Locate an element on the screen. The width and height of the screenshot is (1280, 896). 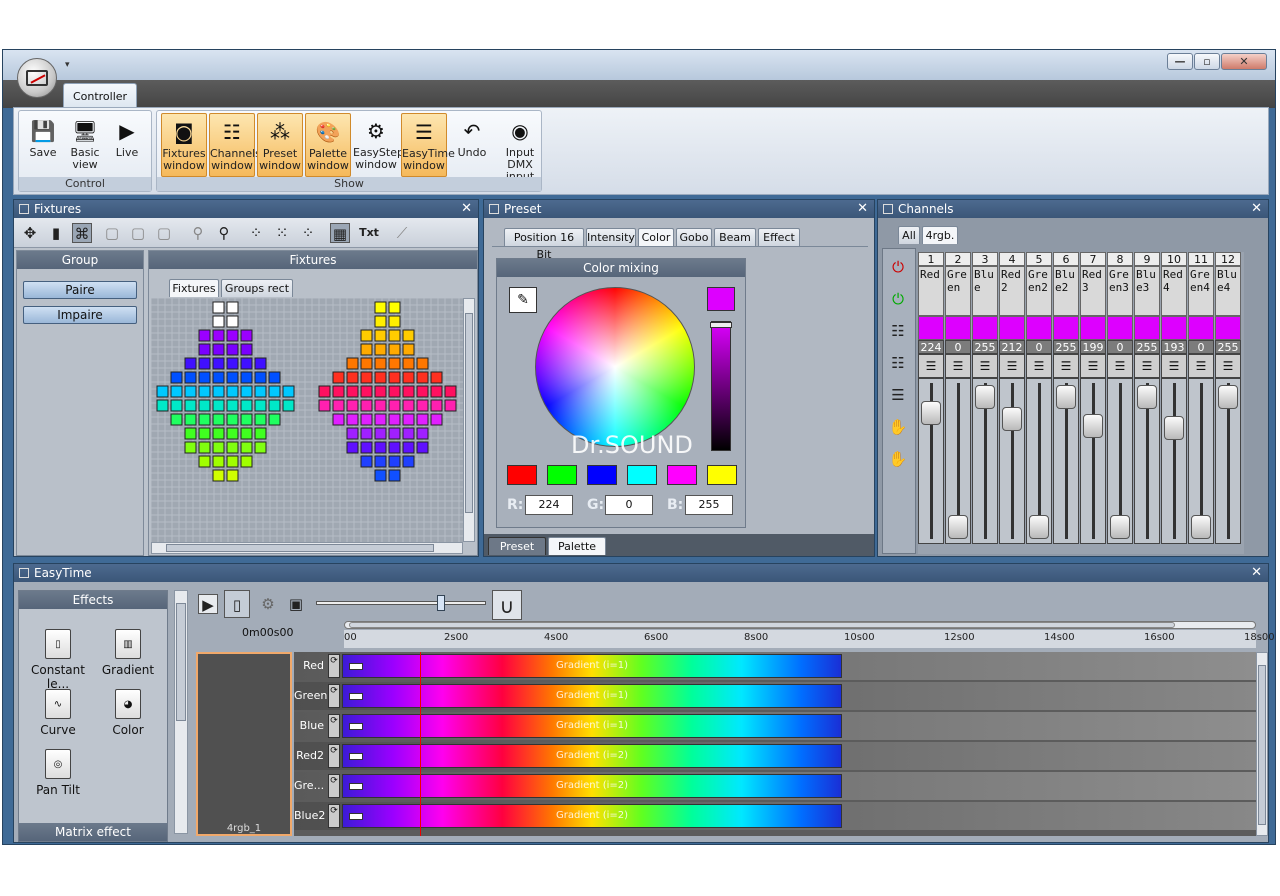
hand-icon: ✋ is located at coordinates (898, 427).